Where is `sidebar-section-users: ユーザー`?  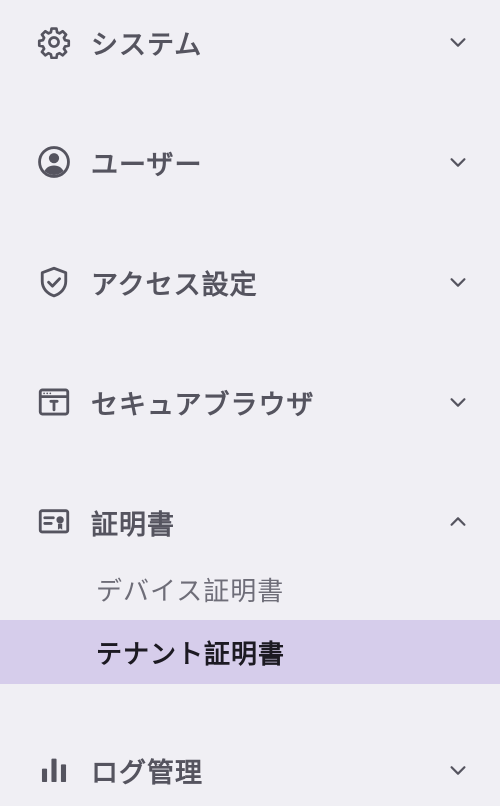
sidebar-section-users: ユーザー is located at coordinates (250, 162).